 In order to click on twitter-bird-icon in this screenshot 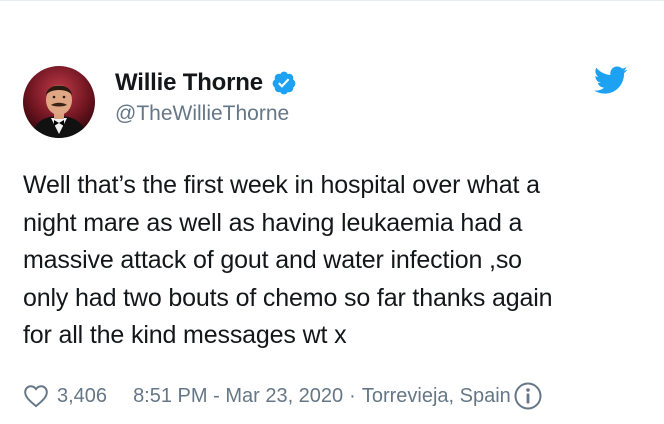, I will do `click(611, 81)`.